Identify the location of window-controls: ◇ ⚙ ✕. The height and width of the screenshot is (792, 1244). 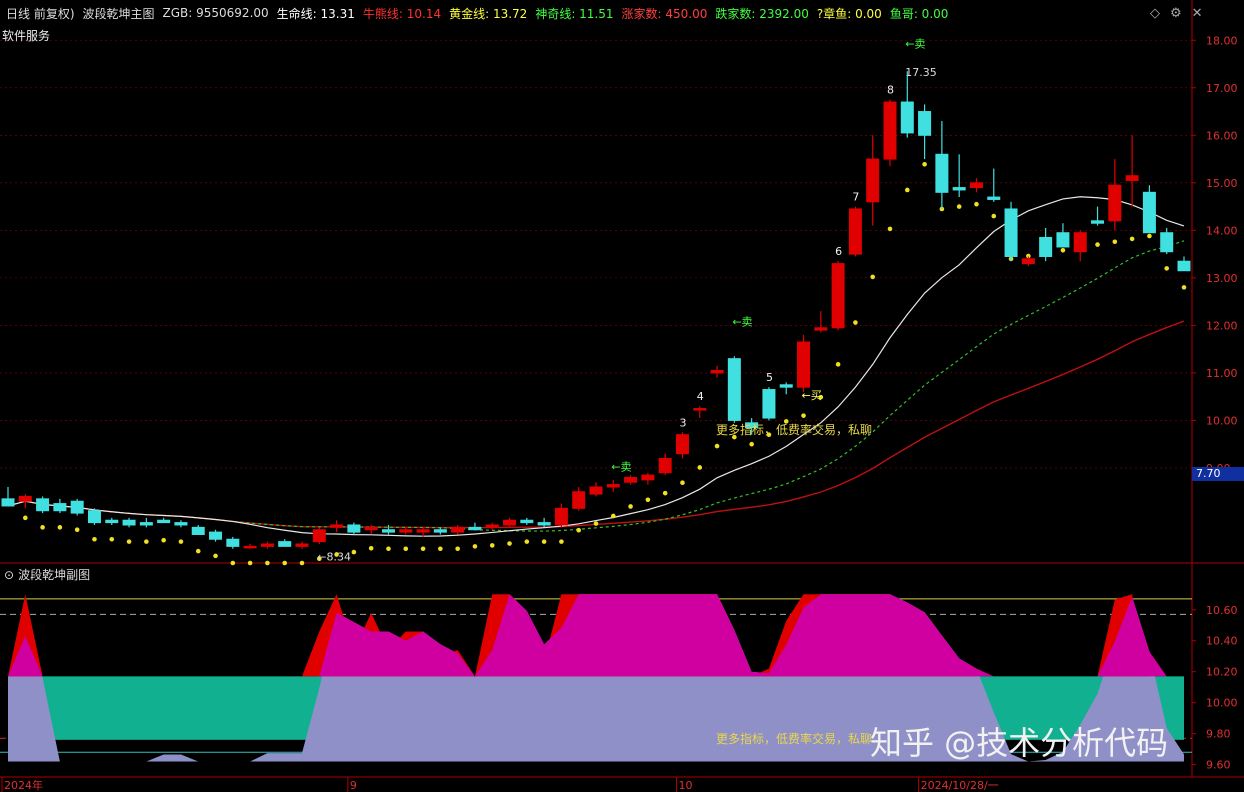
(1176, 13).